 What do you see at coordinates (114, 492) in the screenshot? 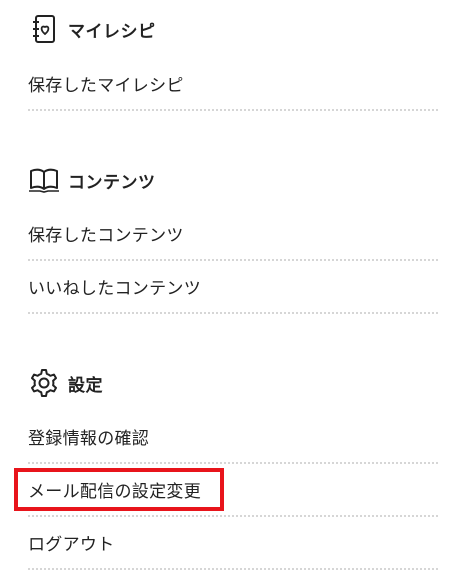
I see `menu-item-label: メール配信の設定変更` at bounding box center [114, 492].